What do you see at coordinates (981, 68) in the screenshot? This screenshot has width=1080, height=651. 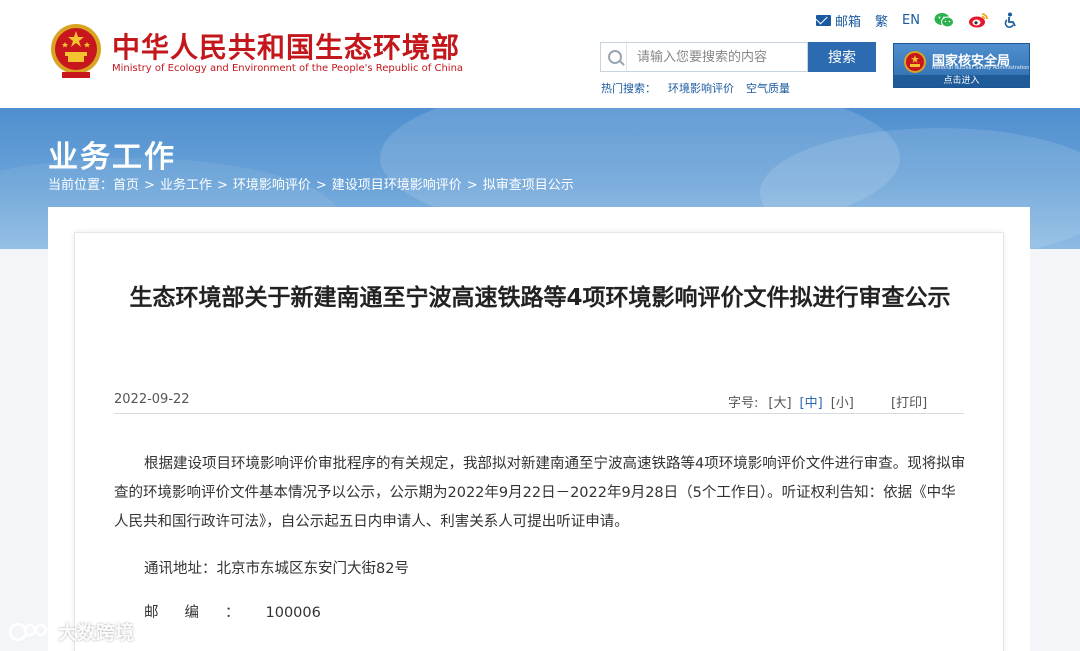 I see `nsa-subtitle: National Nuclear Safety Administration` at bounding box center [981, 68].